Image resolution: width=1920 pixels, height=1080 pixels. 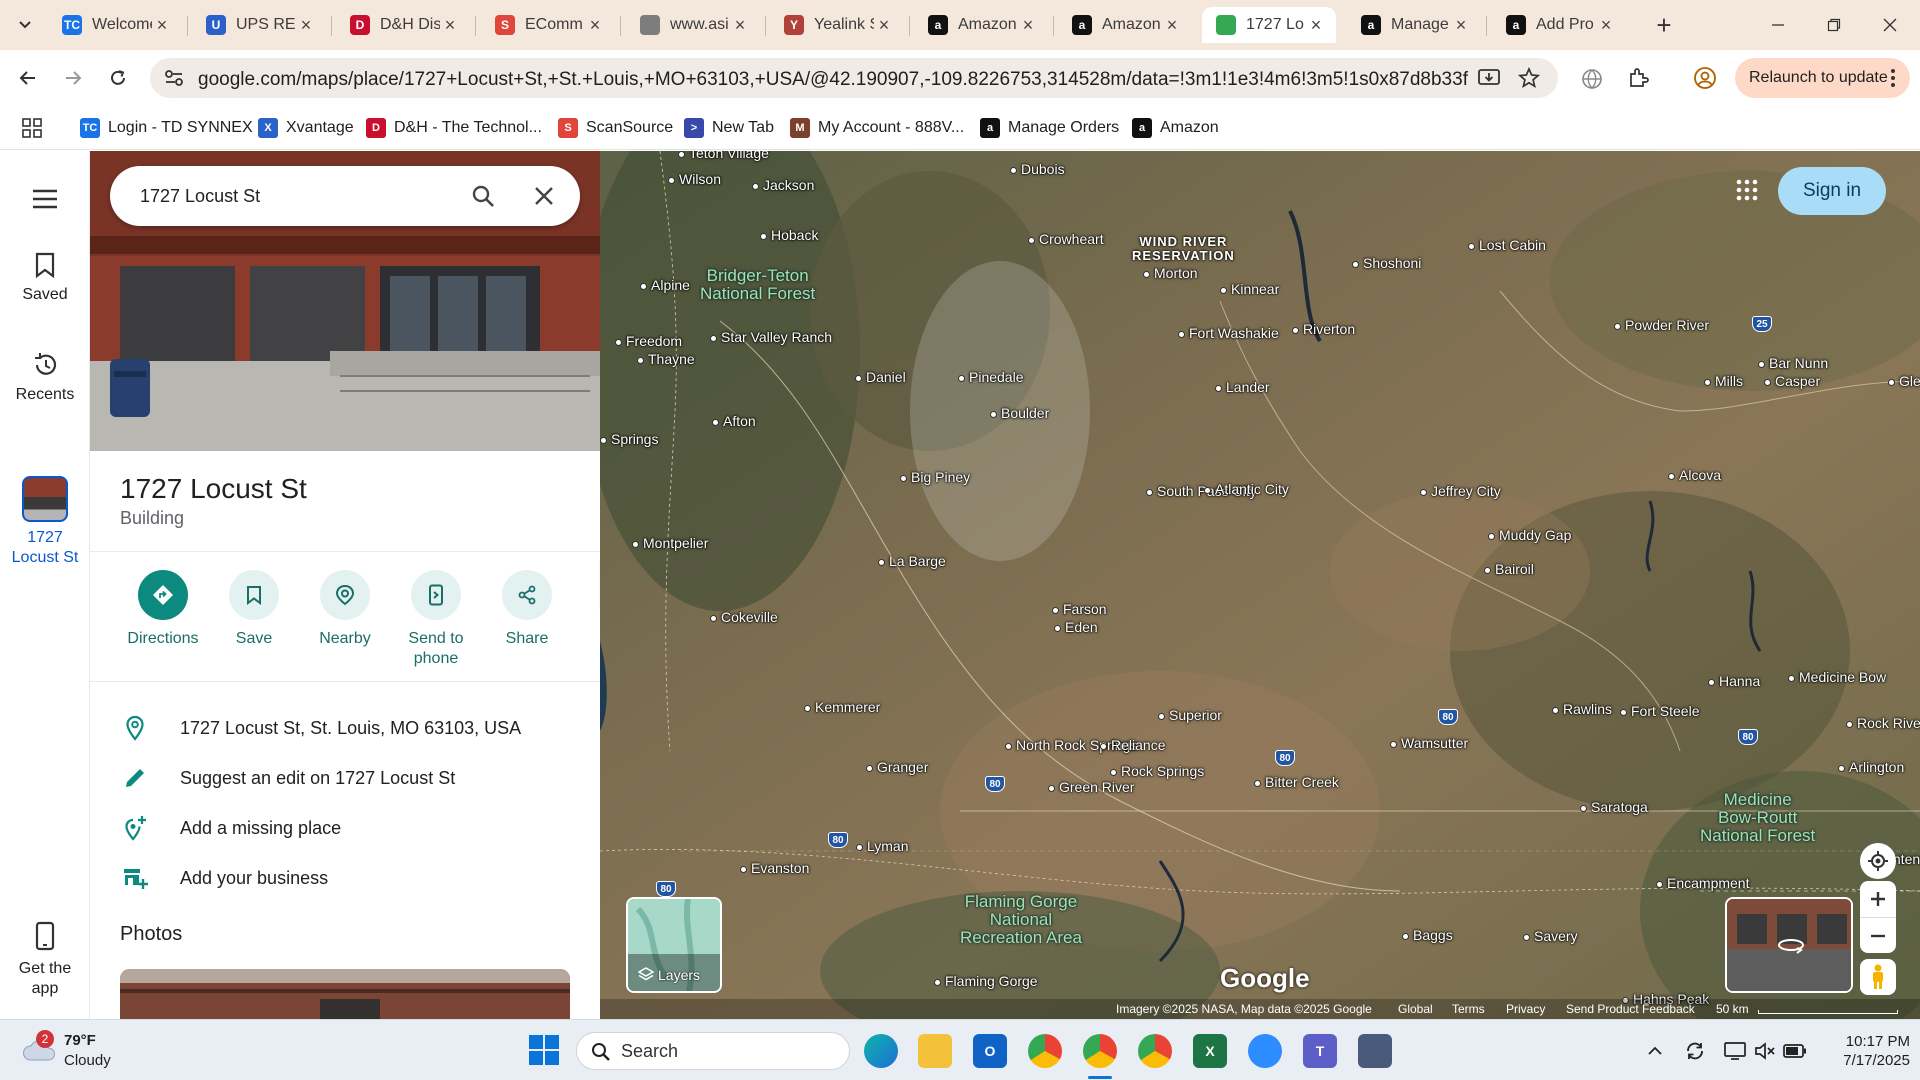 I want to click on street-view-thumbnail, so click(x=1789, y=945).